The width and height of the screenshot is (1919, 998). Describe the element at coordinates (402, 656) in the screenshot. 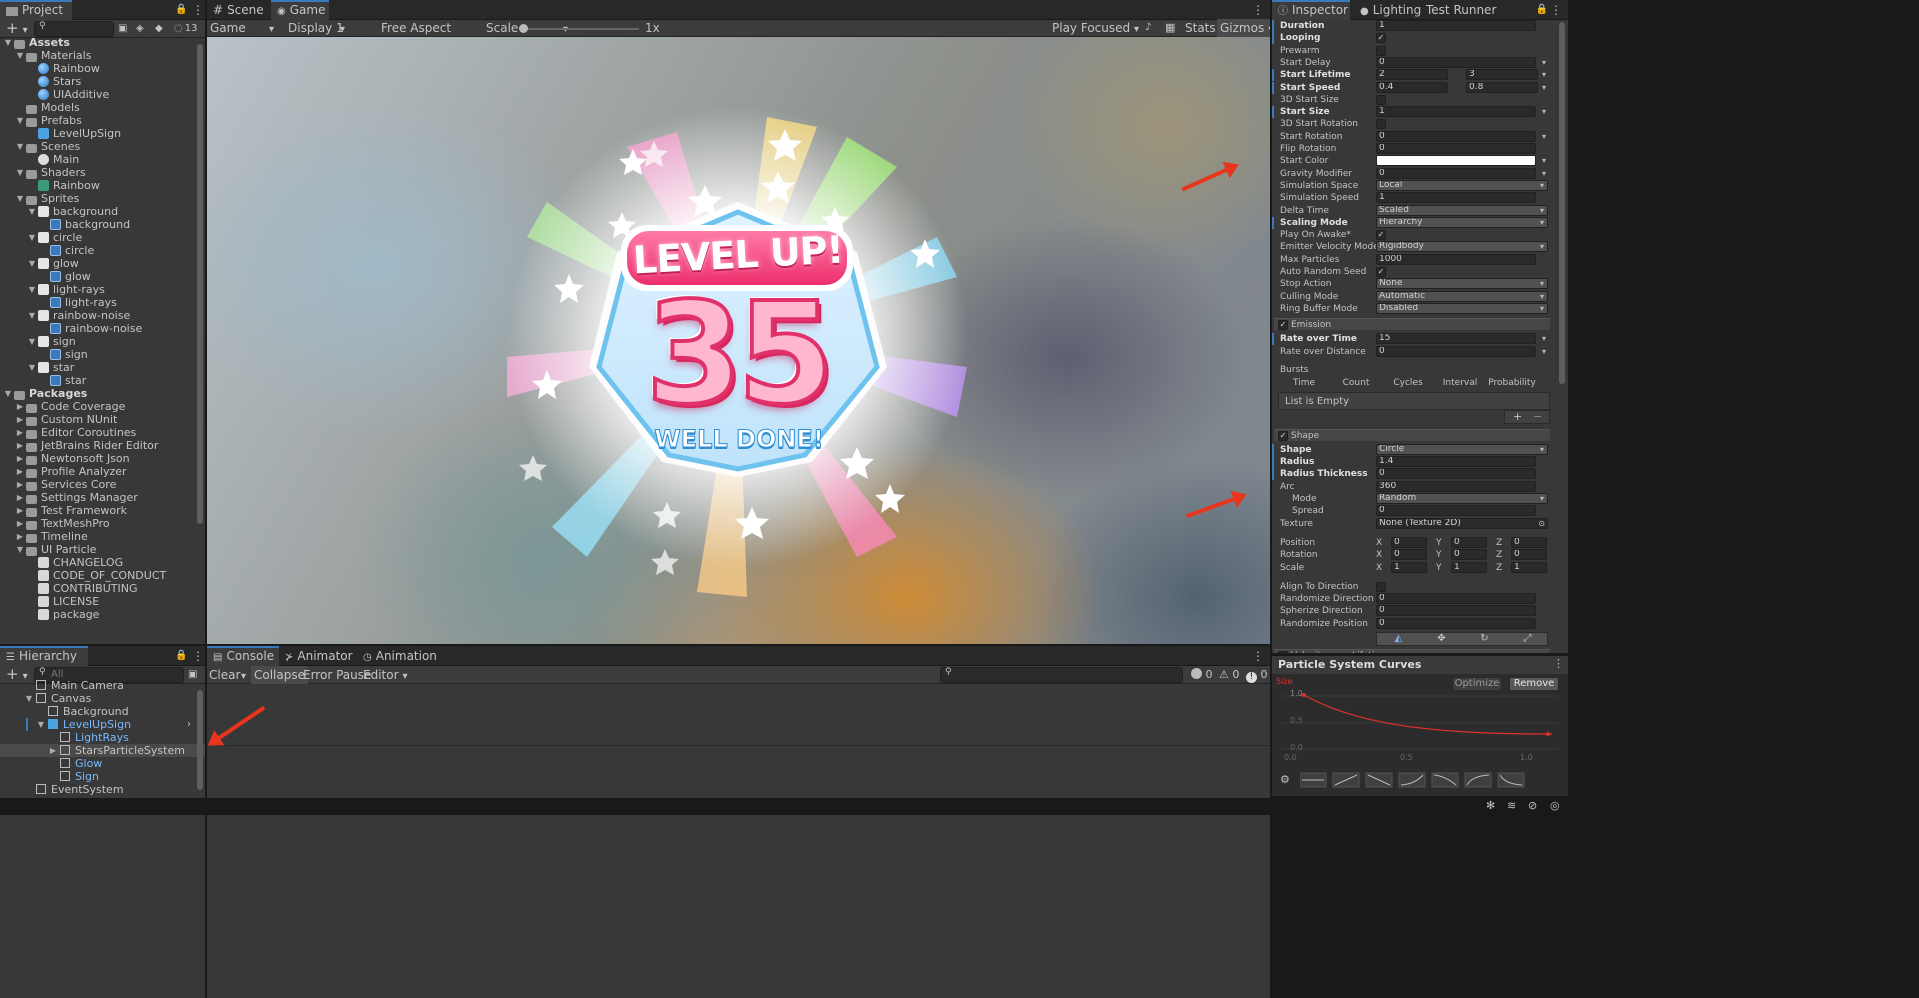

I see `tab-animation: ◷ Animation` at that location.